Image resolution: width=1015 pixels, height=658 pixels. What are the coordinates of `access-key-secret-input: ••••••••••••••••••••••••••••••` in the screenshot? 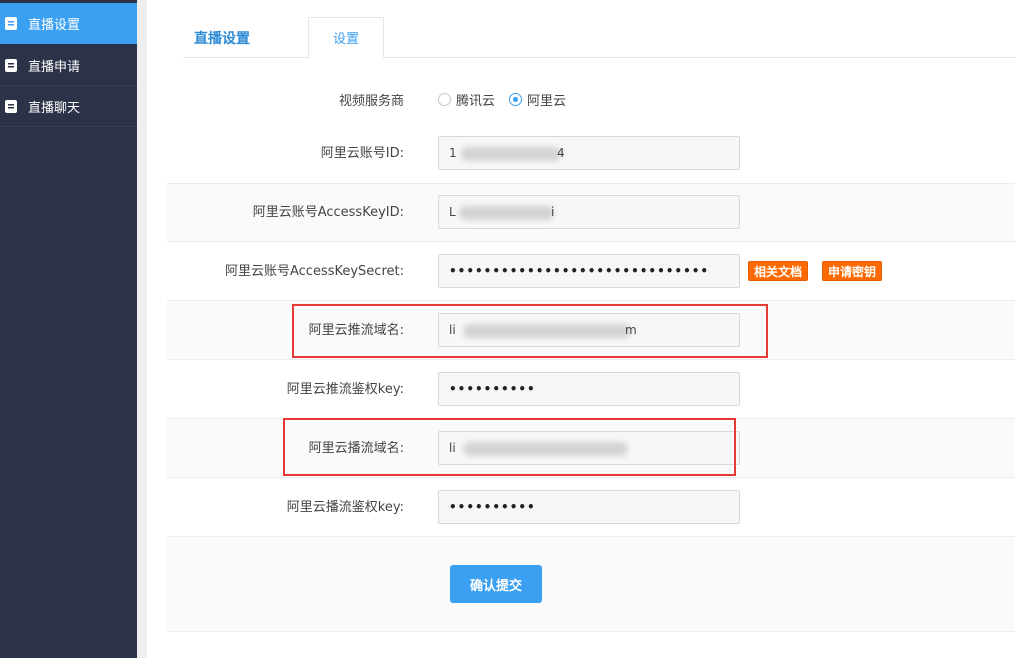 It's located at (589, 271).